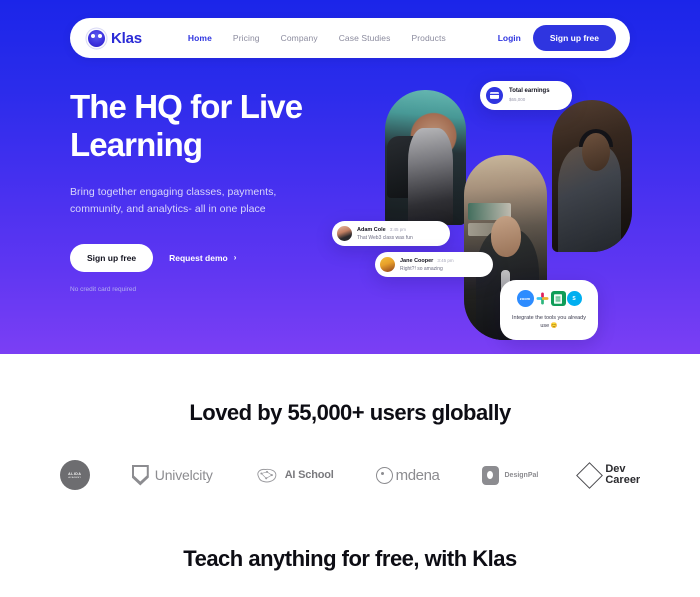  I want to click on hero-cta-group: Sign up free Request demo ›, so click(220, 257).